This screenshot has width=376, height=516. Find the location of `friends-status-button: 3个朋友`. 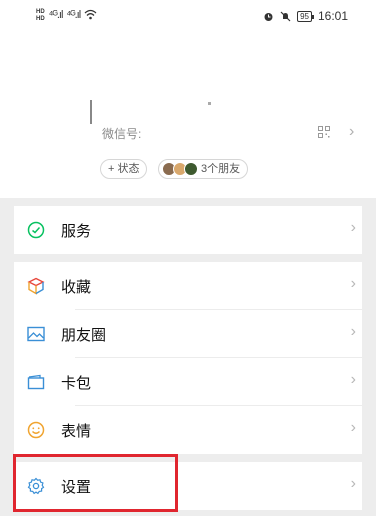

friends-status-button: 3个朋友 is located at coordinates (203, 169).